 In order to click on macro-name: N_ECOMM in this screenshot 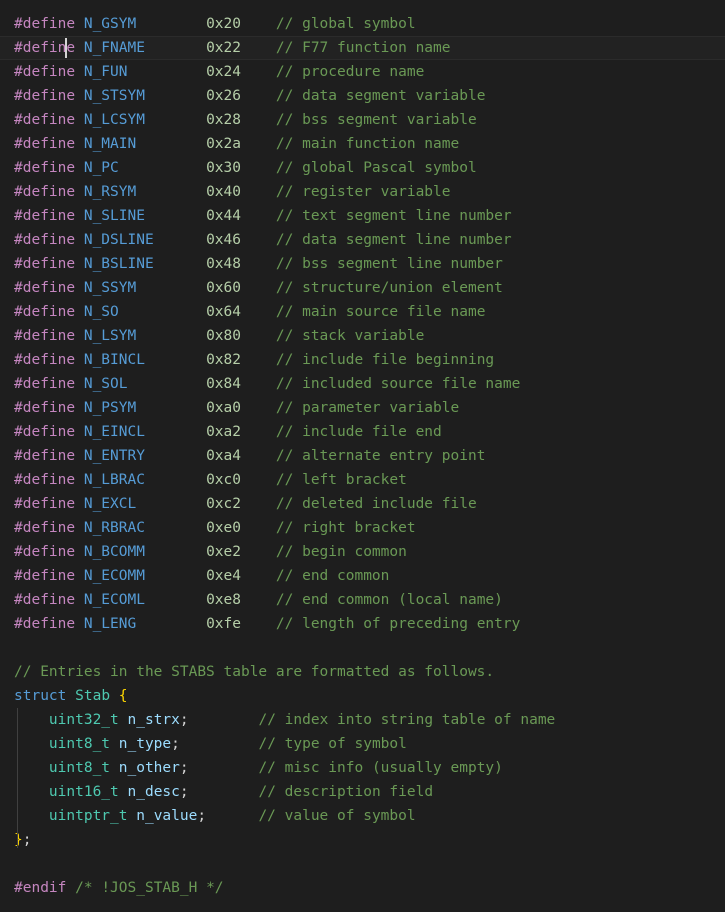, I will do `click(145, 576)`.